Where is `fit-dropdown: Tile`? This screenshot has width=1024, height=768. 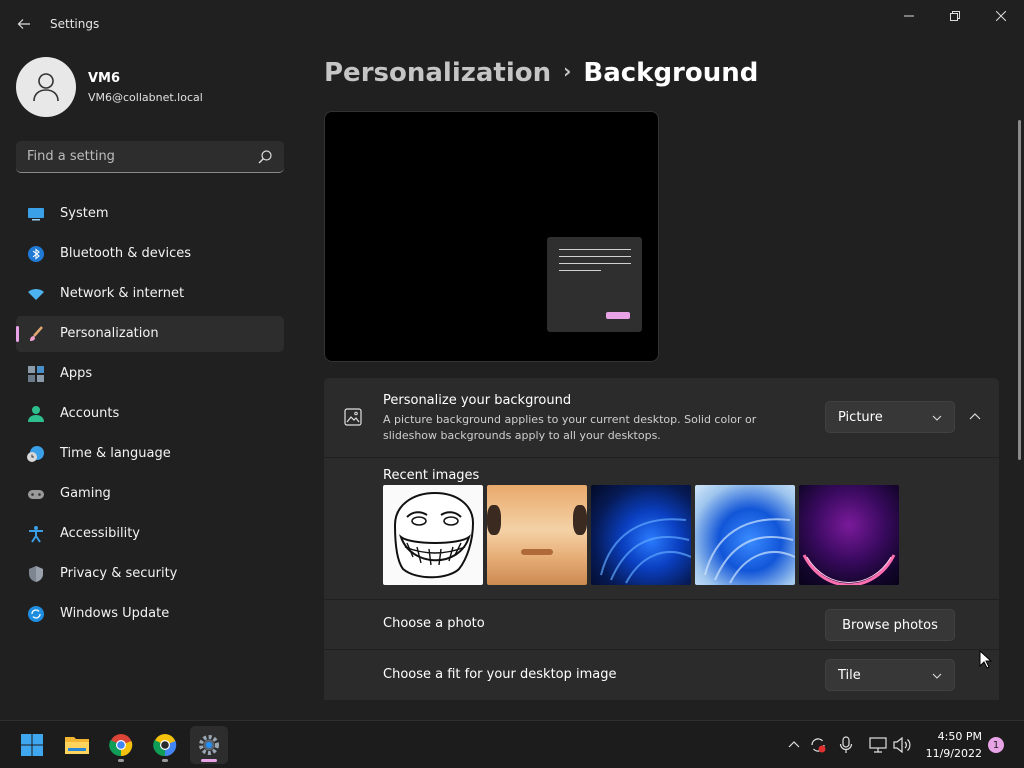
fit-dropdown: Tile is located at coordinates (890, 675).